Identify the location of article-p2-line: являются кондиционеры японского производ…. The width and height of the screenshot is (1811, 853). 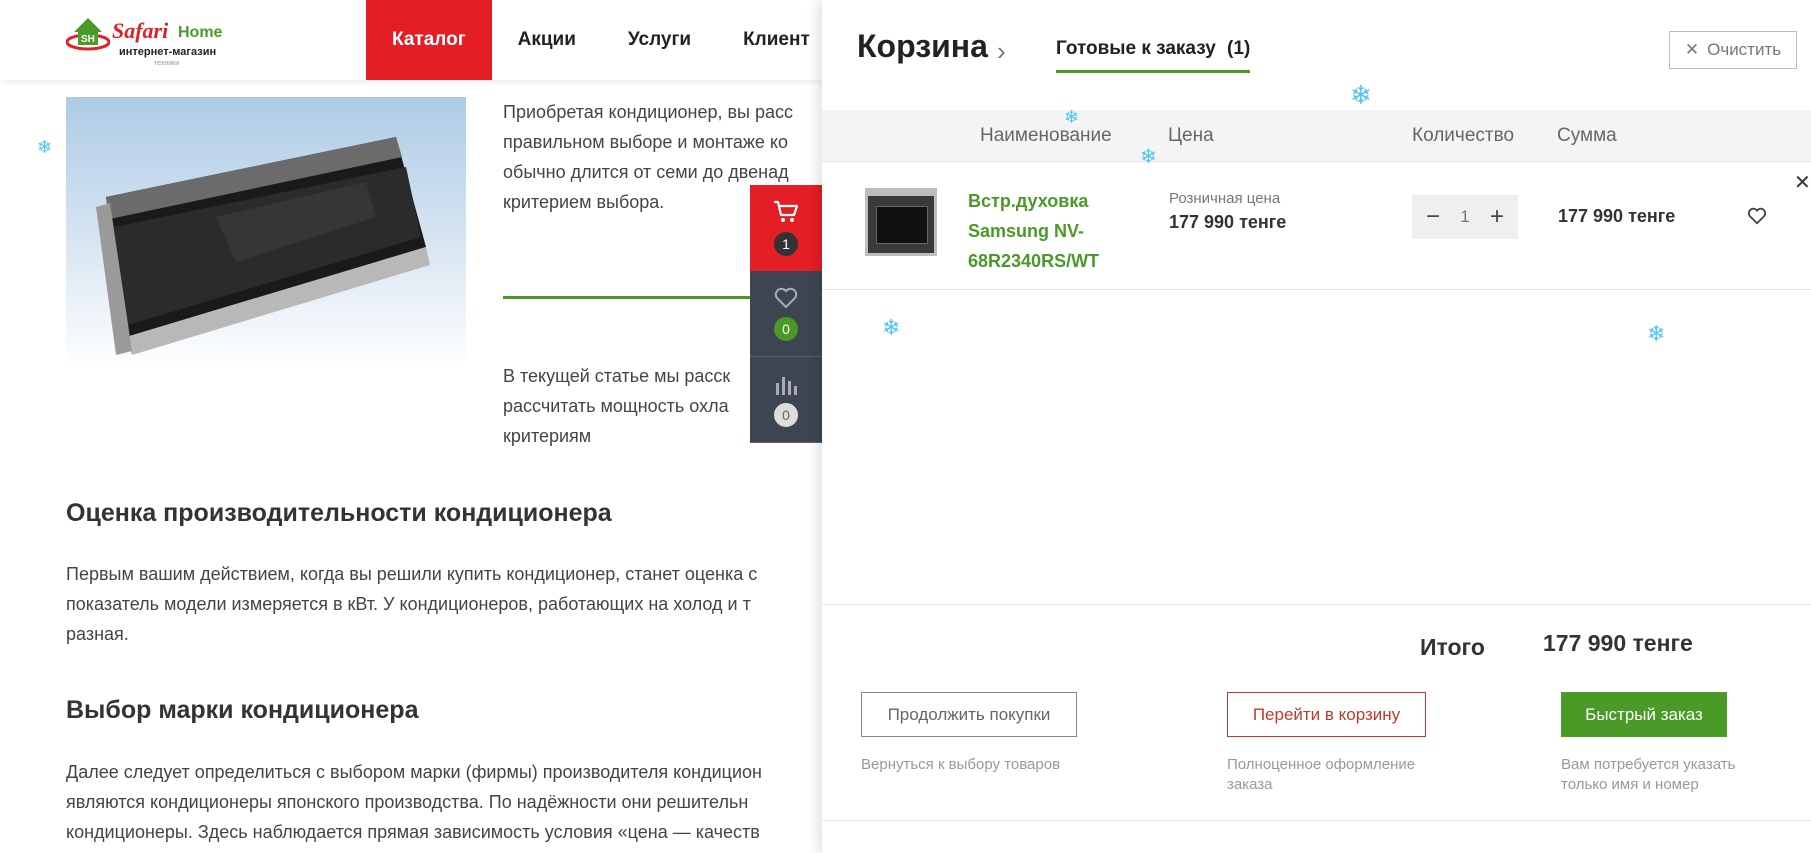
(407, 802).